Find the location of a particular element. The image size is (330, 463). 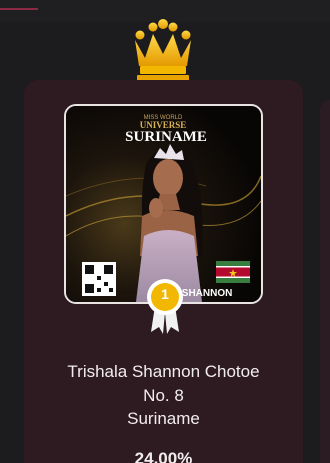

rank-badge-icon is located at coordinates (165, 306).